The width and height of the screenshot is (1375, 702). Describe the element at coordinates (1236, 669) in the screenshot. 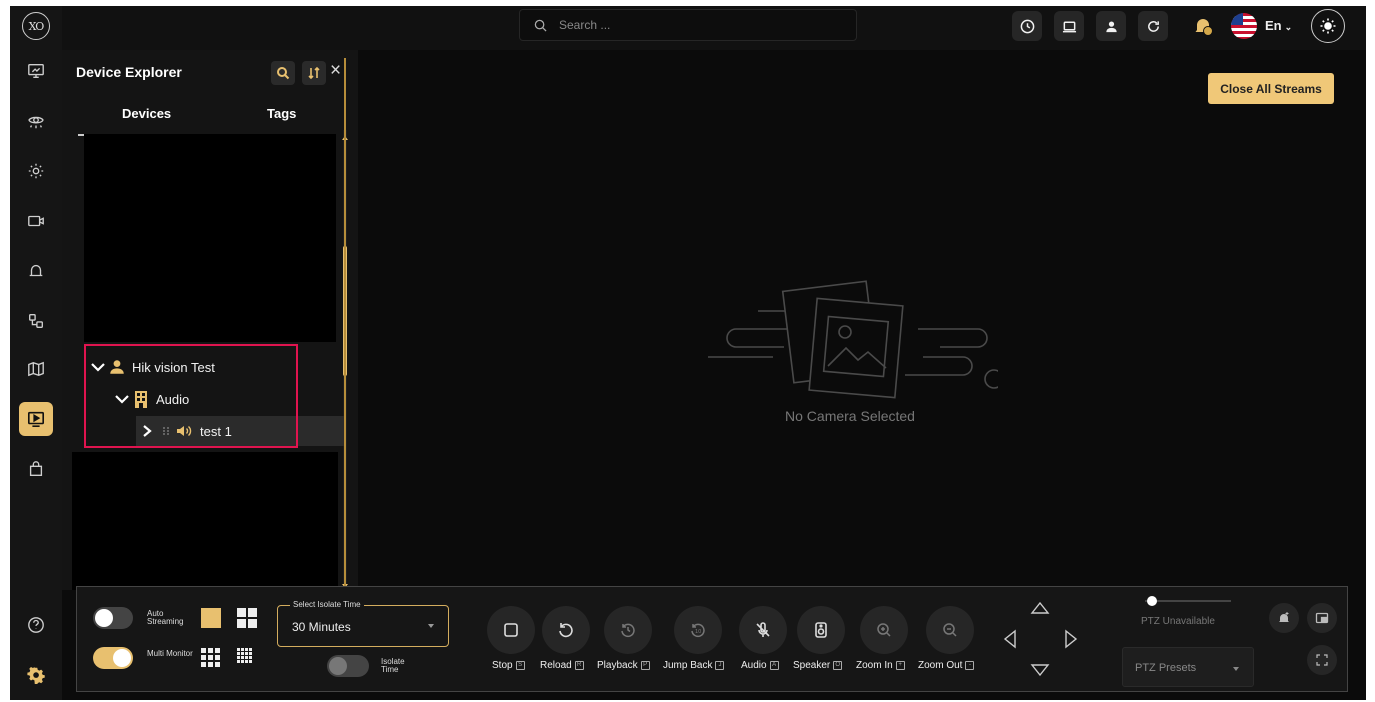

I see `caret-down-icon` at that location.